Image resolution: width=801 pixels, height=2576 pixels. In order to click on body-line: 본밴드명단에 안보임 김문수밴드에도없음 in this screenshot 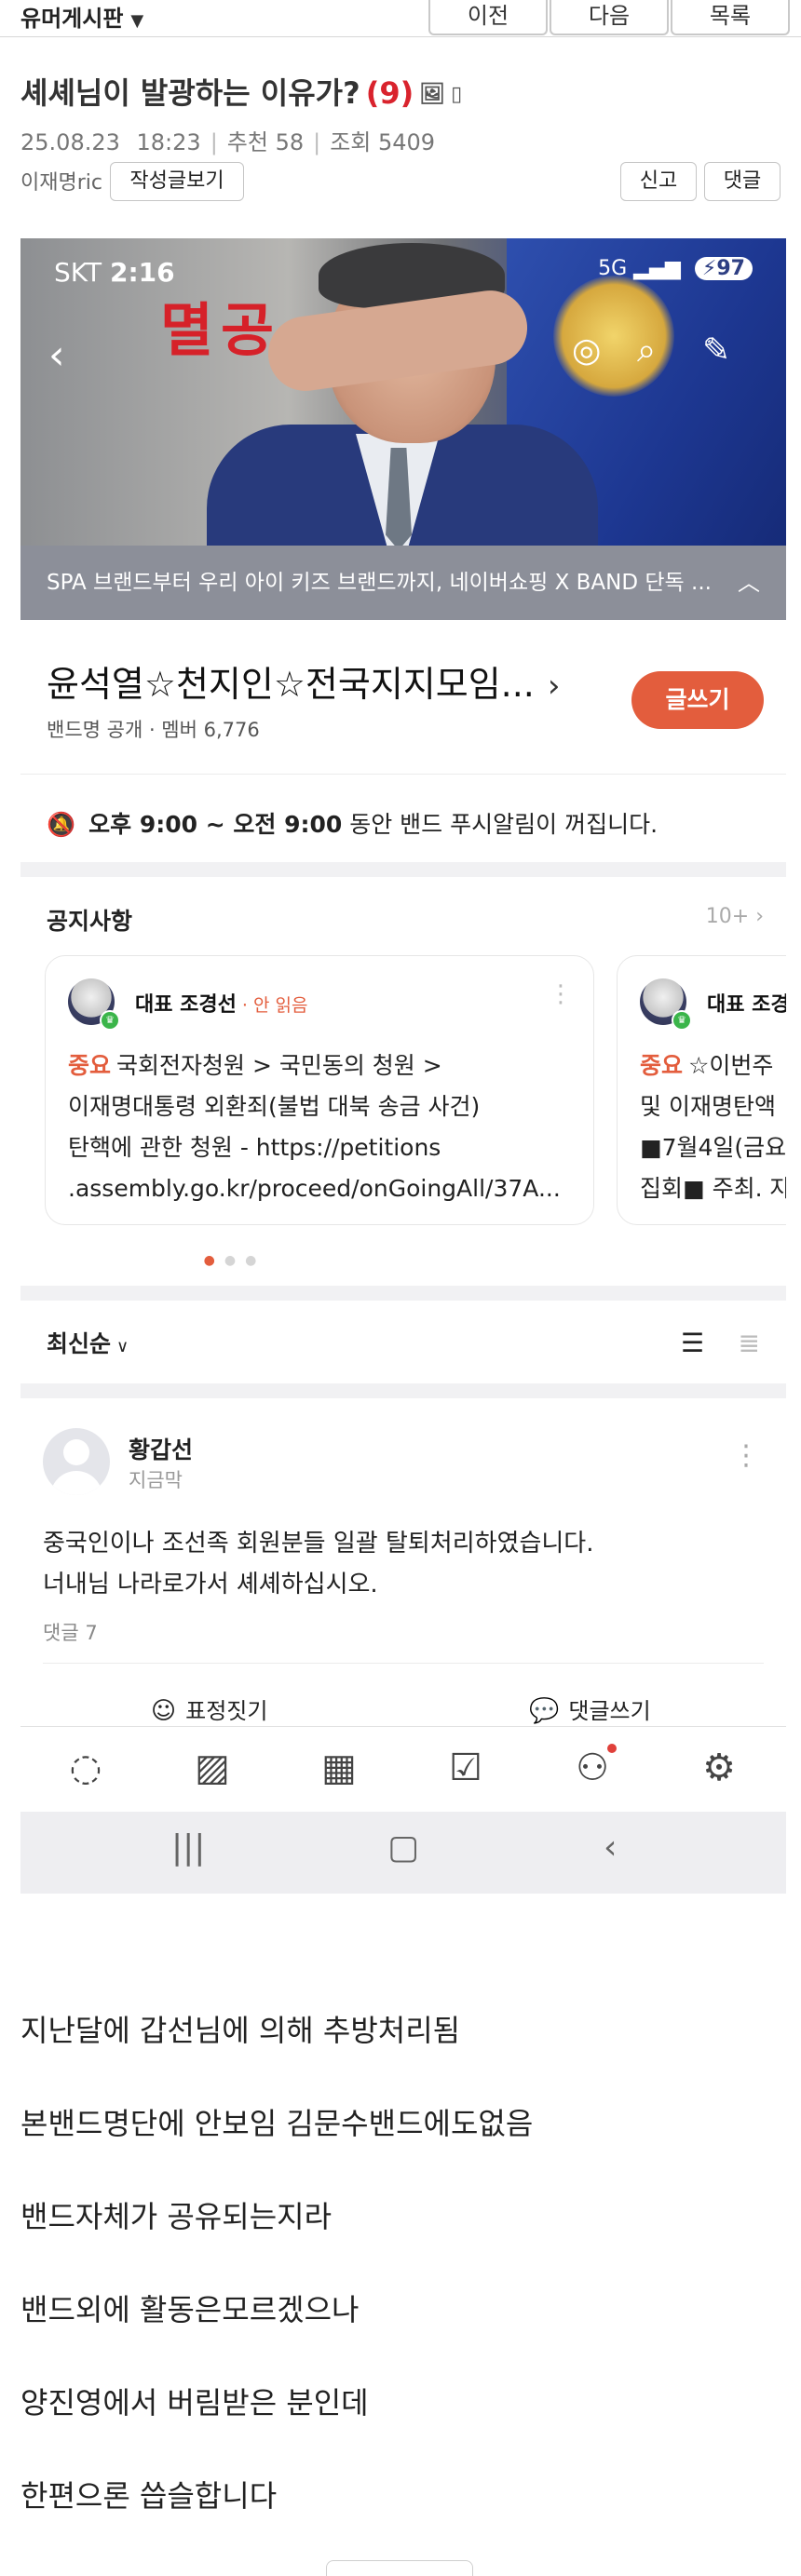, I will do `click(277, 2123)`.